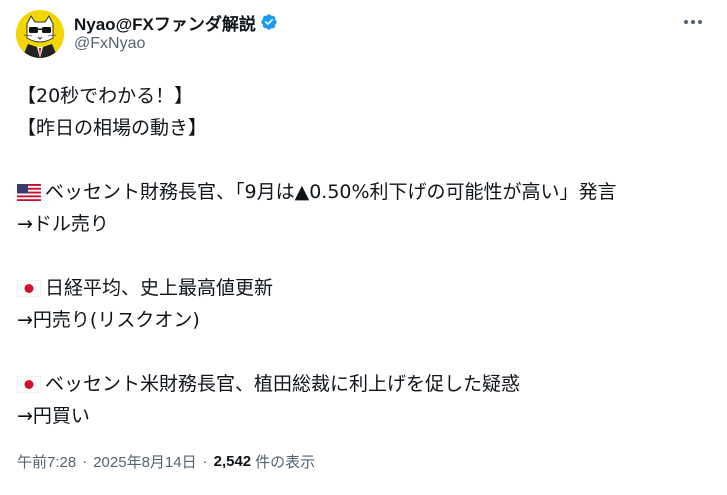 This screenshot has width=727, height=495. Describe the element at coordinates (165, 22) in the screenshot. I see `display-name: Nyao@FXファンダ解説` at that location.